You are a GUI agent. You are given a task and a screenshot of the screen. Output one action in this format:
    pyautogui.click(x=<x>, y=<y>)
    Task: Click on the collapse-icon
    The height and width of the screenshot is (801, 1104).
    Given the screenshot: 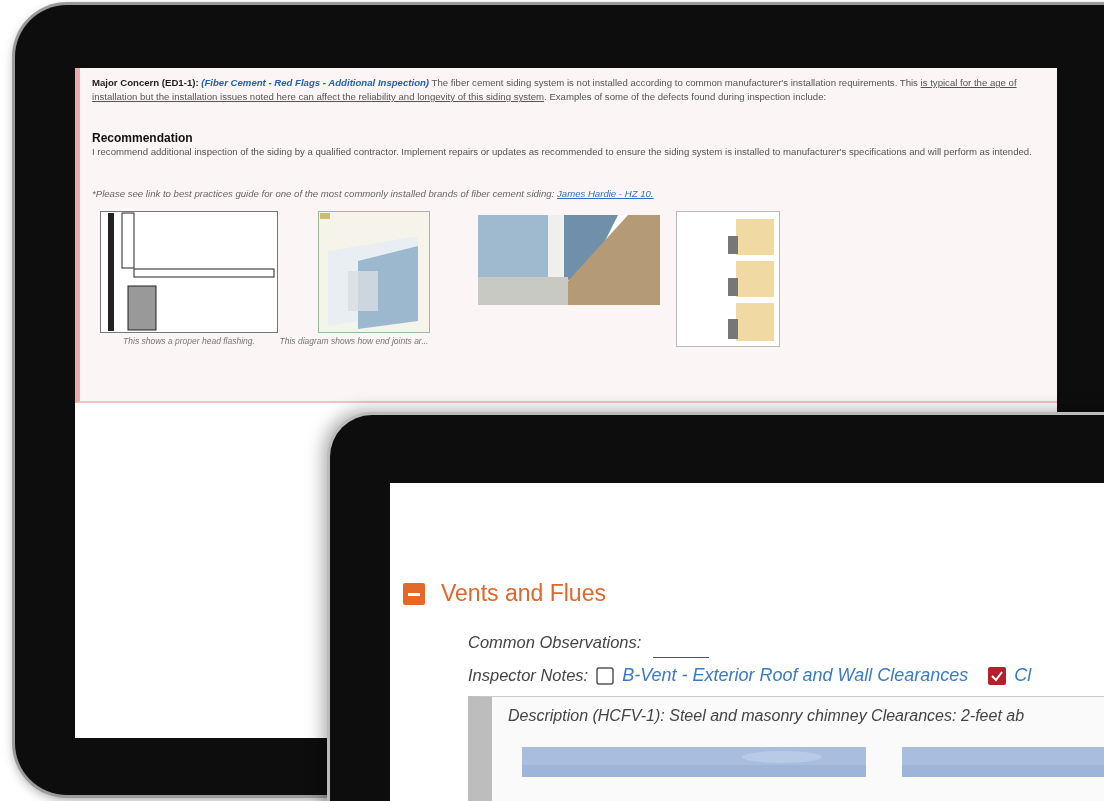 What is the action you would take?
    pyautogui.click(x=414, y=593)
    